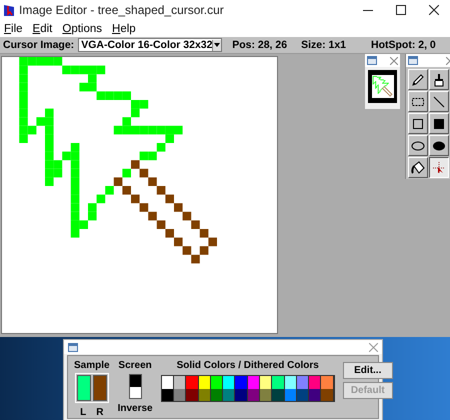 The image size is (450, 420). What do you see at coordinates (439, 123) in the screenshot?
I see `filled-rectangle-icon` at bounding box center [439, 123].